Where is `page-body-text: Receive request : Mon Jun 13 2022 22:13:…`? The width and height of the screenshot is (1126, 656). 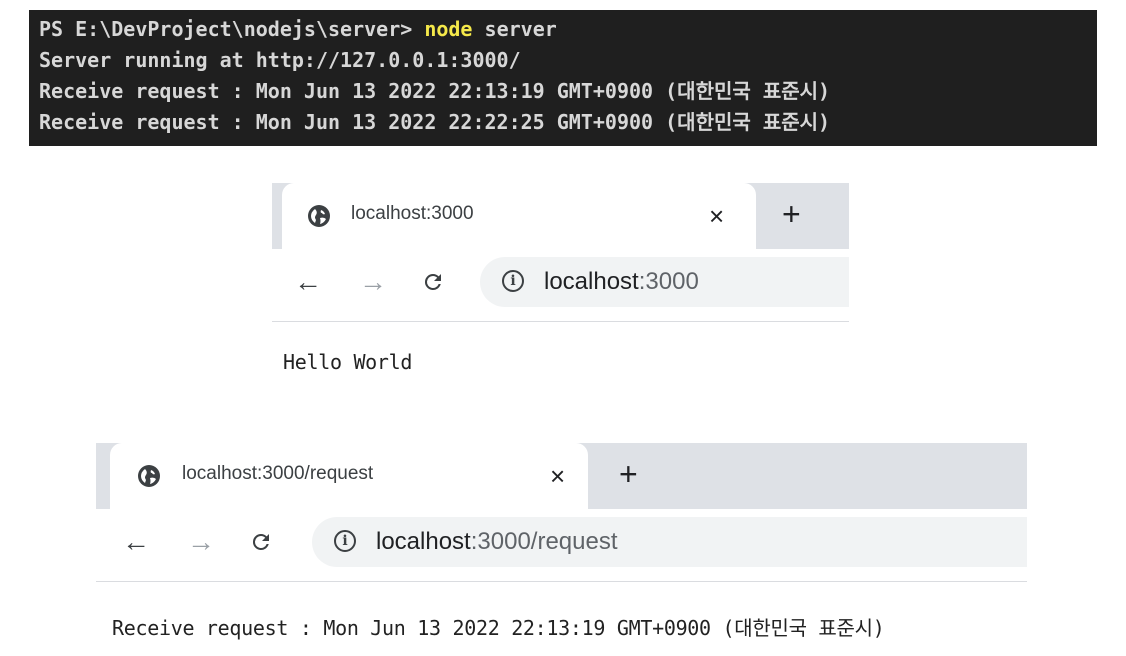
page-body-text: Receive request : Mon Jun 13 2022 22:13:… is located at coordinates (498, 628).